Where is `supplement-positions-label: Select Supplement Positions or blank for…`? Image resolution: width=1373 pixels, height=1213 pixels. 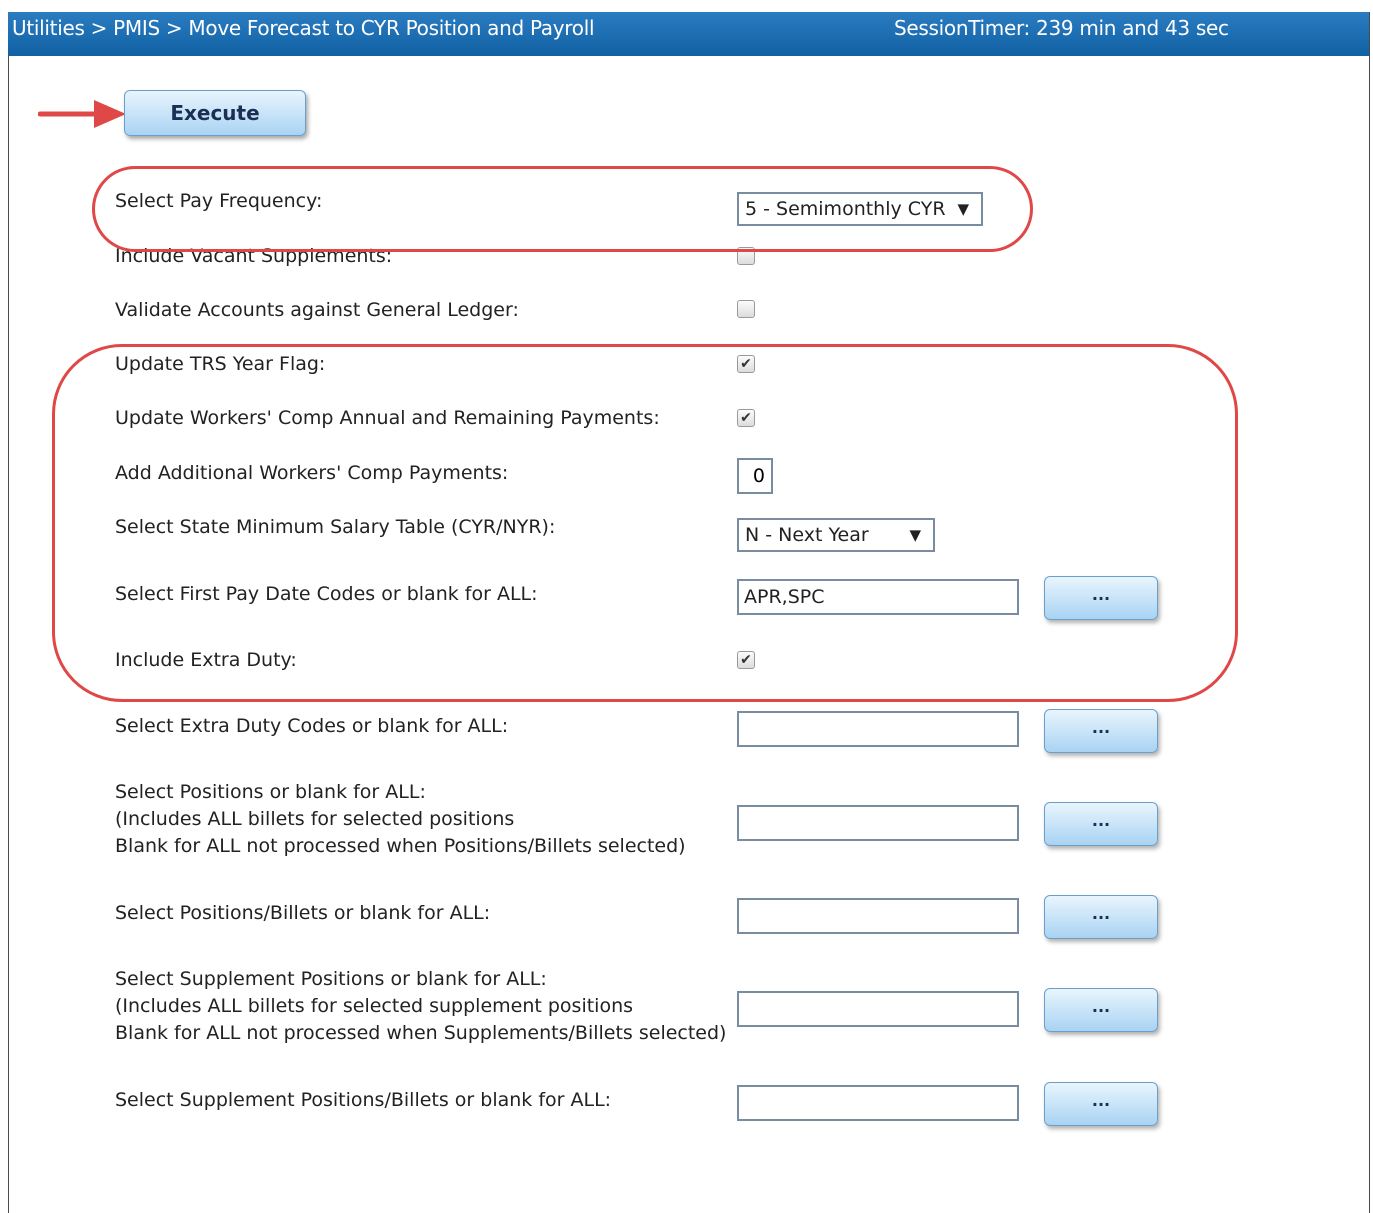
supplement-positions-label: Select Supplement Positions or blank for… is located at coordinates (331, 979).